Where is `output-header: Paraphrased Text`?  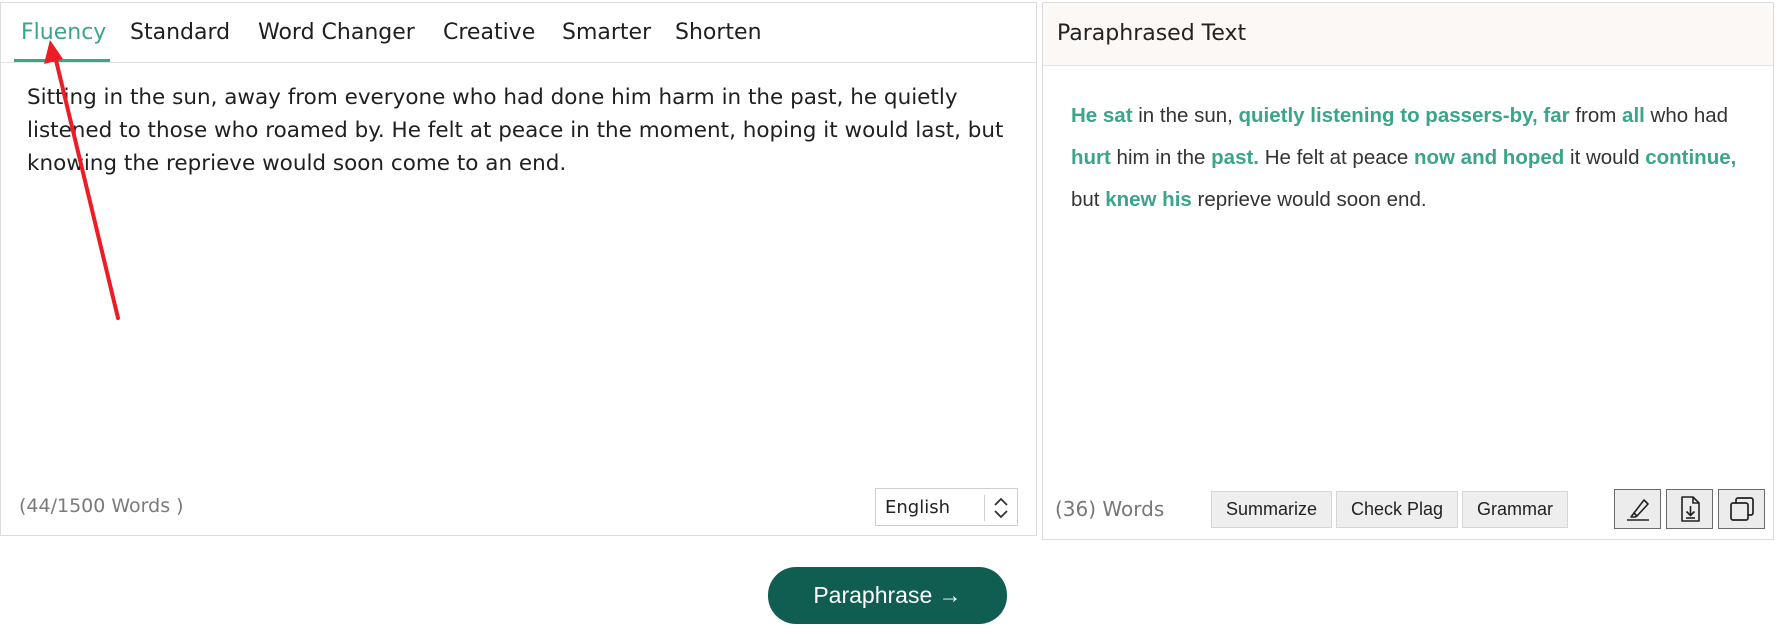 output-header: Paraphrased Text is located at coordinates (1408, 34).